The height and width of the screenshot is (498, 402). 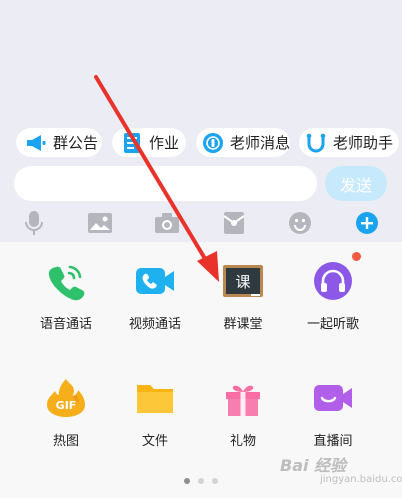 I want to click on assistant-icon, so click(x=316, y=143).